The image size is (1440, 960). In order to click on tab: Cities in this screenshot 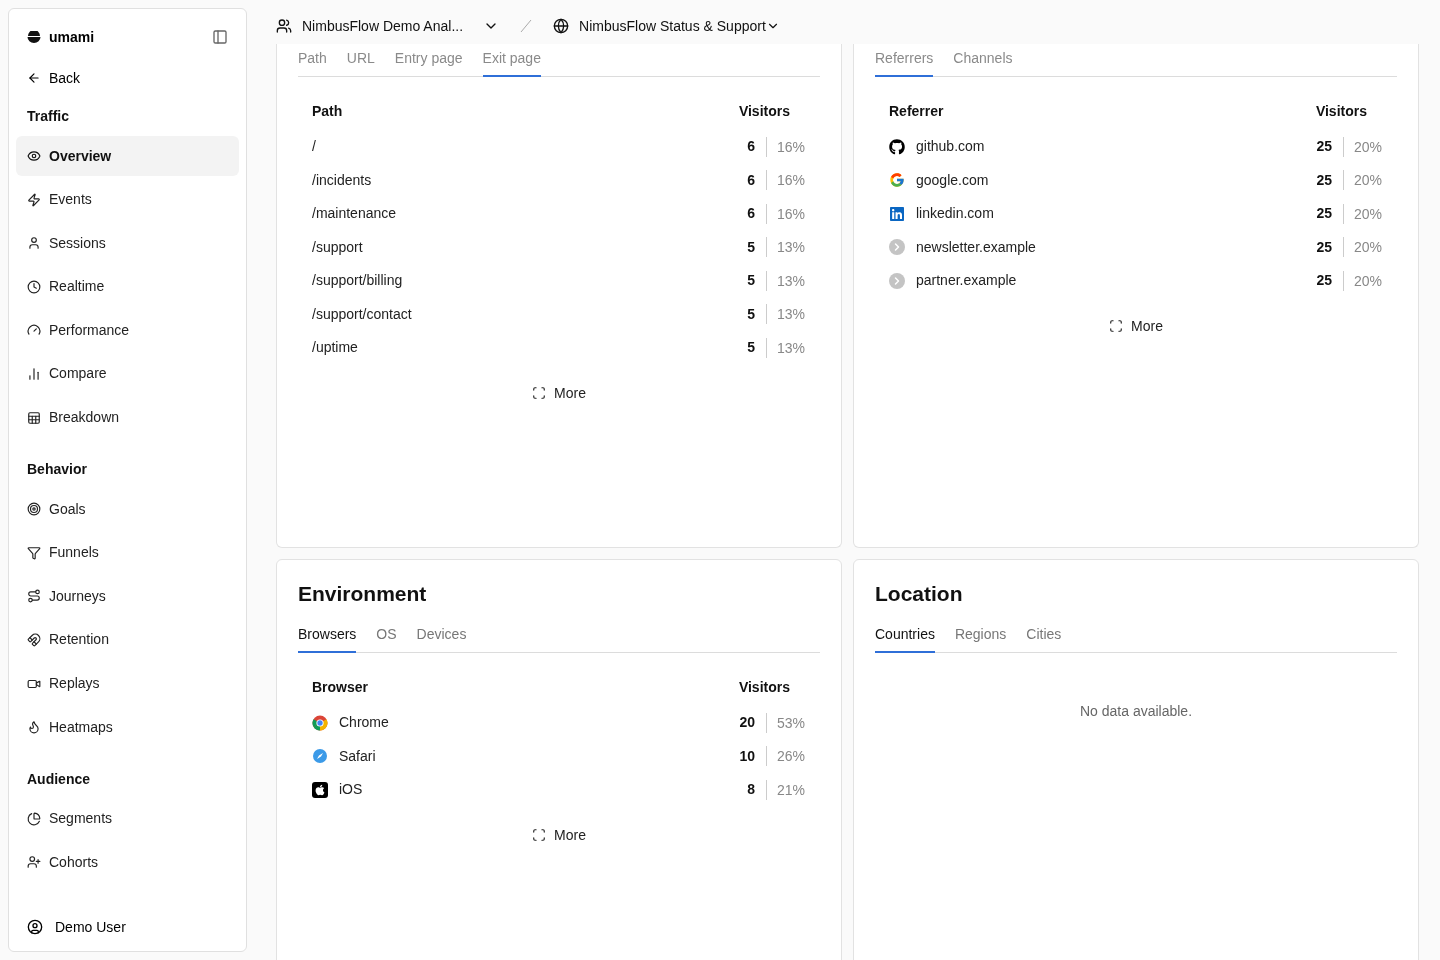, I will do `click(1044, 638)`.